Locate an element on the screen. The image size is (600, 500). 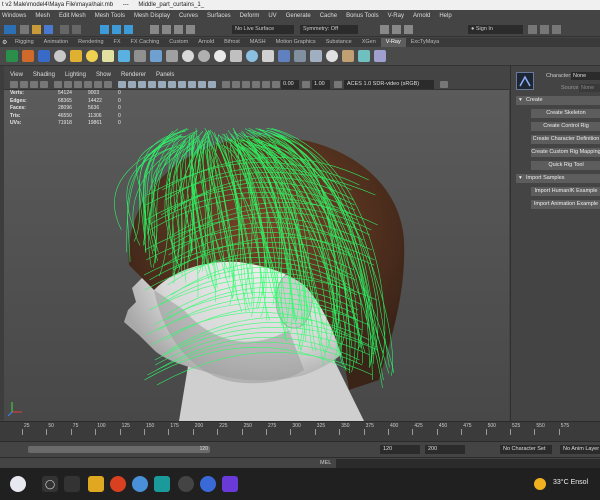
shadows-icon is located at coordinates (172, 84).